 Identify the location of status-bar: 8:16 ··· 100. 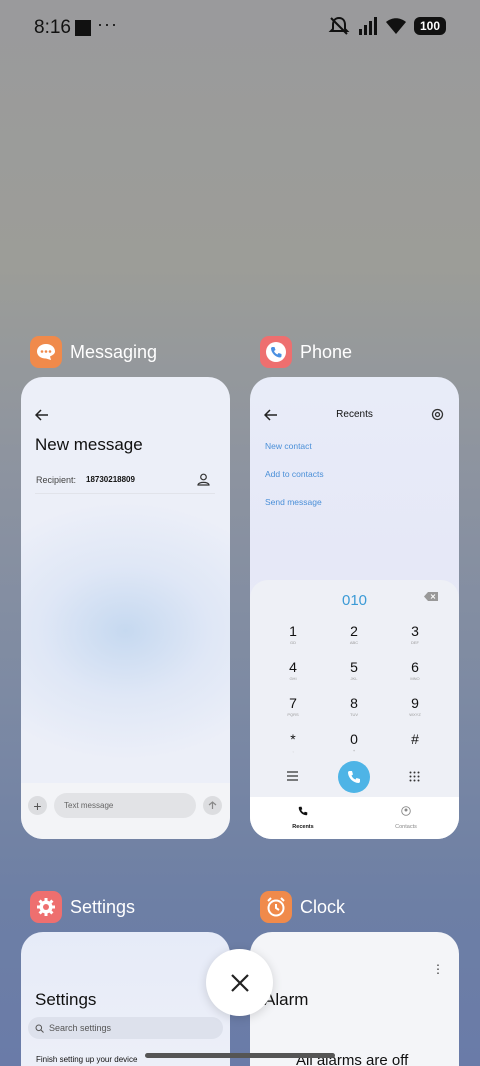
(240, 28).